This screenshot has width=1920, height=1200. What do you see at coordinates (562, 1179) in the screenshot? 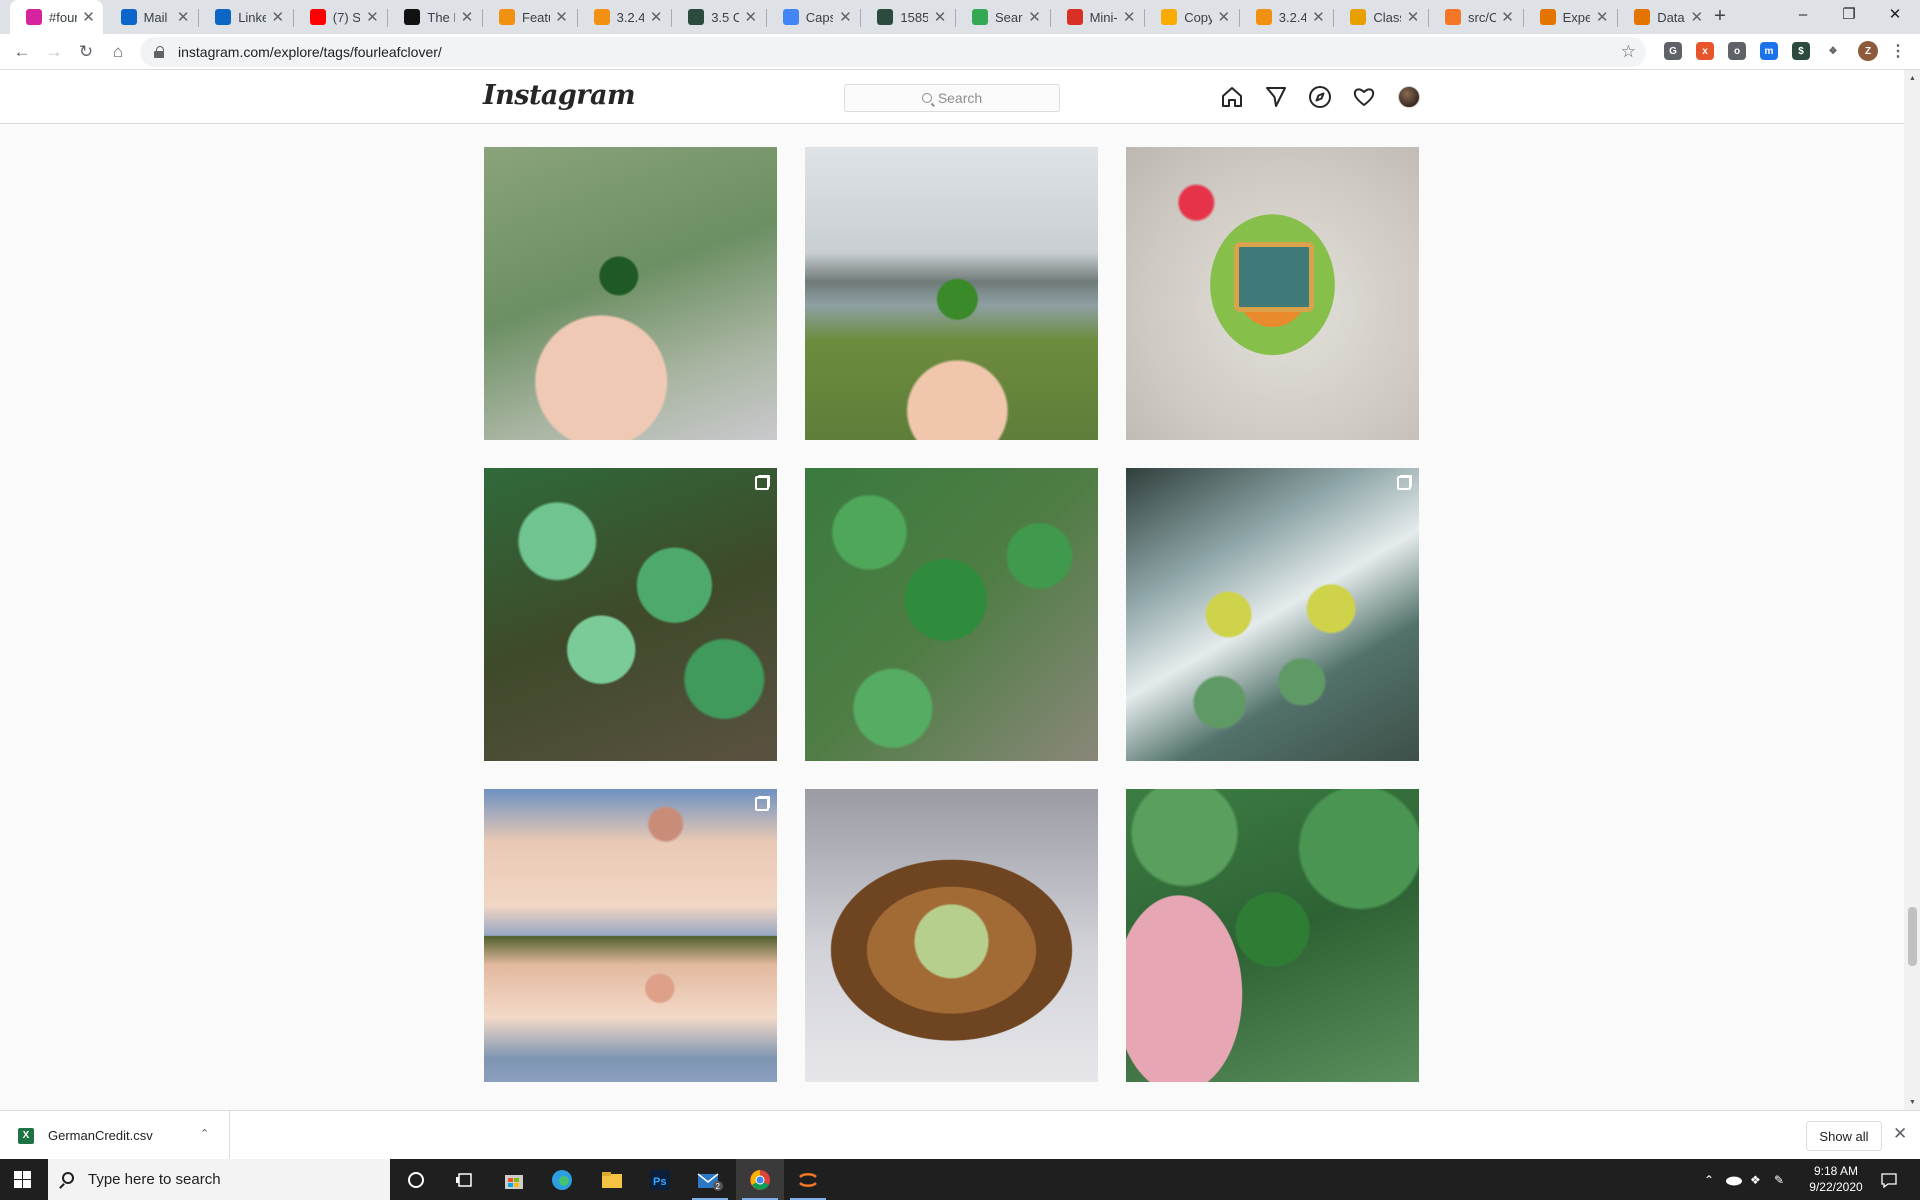
I see `edge-icon` at bounding box center [562, 1179].